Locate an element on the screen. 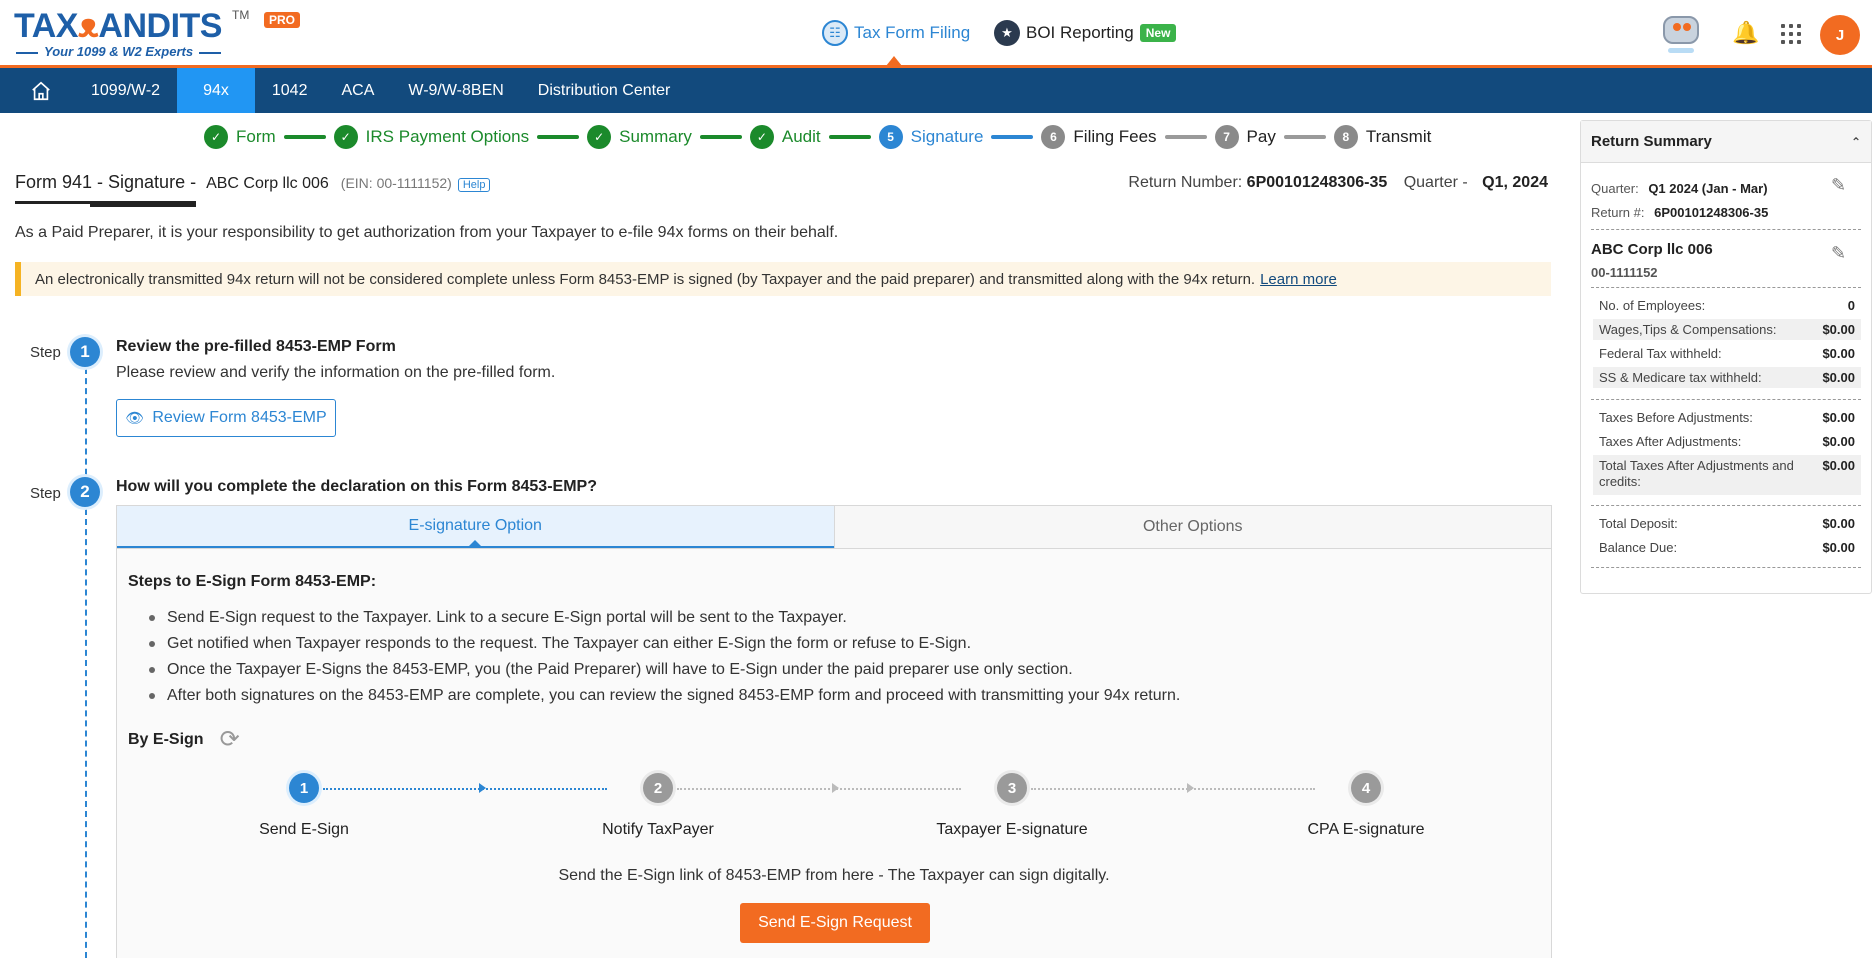 This screenshot has width=1872, height=958. edit-quarter-pencil-icon: ✎ is located at coordinates (1838, 185).